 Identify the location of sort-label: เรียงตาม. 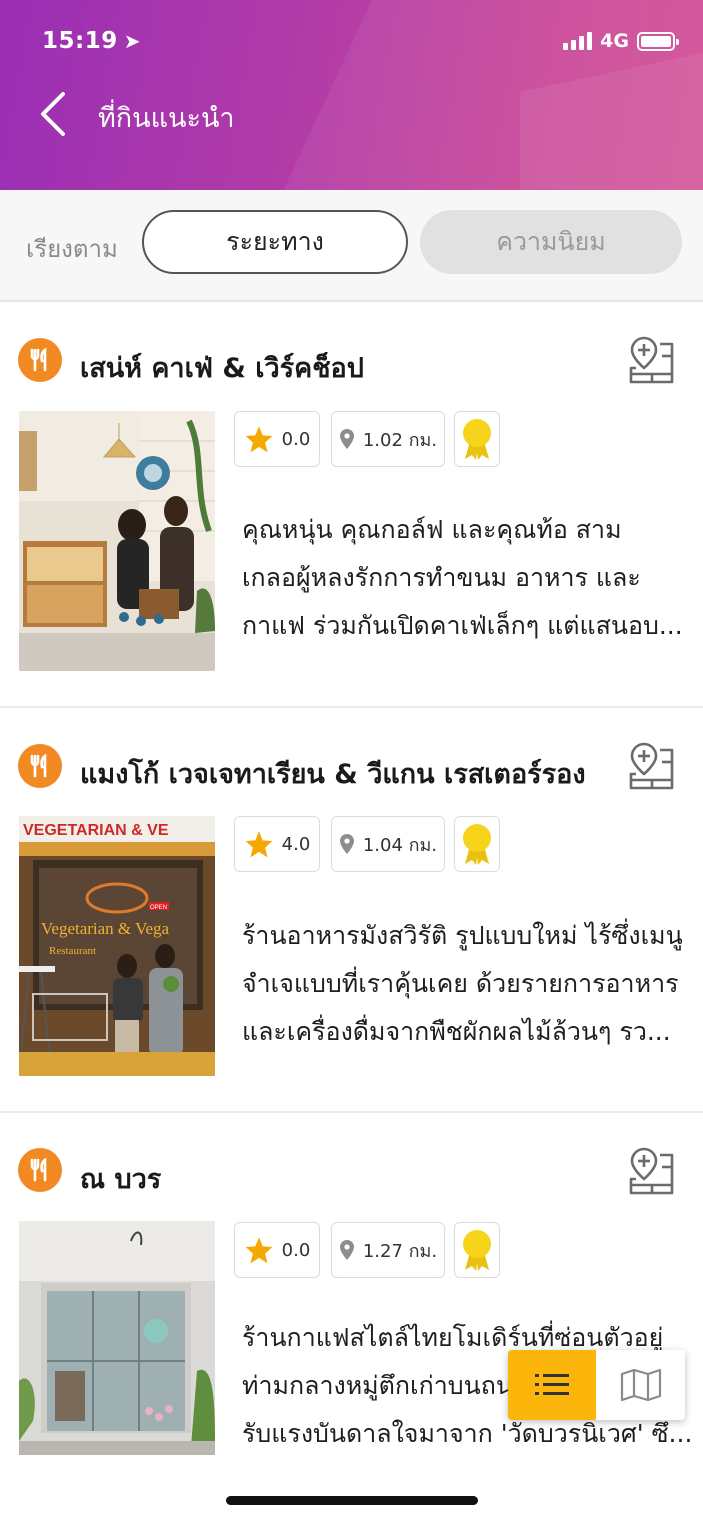
(72, 249).